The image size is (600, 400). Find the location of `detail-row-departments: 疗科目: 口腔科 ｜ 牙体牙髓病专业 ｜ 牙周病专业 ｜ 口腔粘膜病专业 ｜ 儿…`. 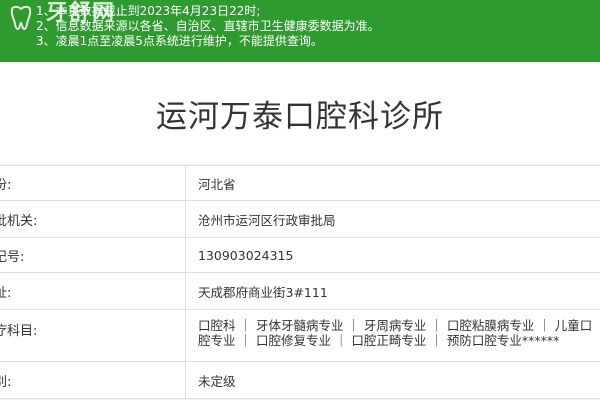

detail-row-departments: 疗科目: 口腔科 ｜ 牙体牙髓病专业 ｜ 牙周病专业 ｜ 口腔粘膜病专业 ｜ 儿… is located at coordinates (300, 336).